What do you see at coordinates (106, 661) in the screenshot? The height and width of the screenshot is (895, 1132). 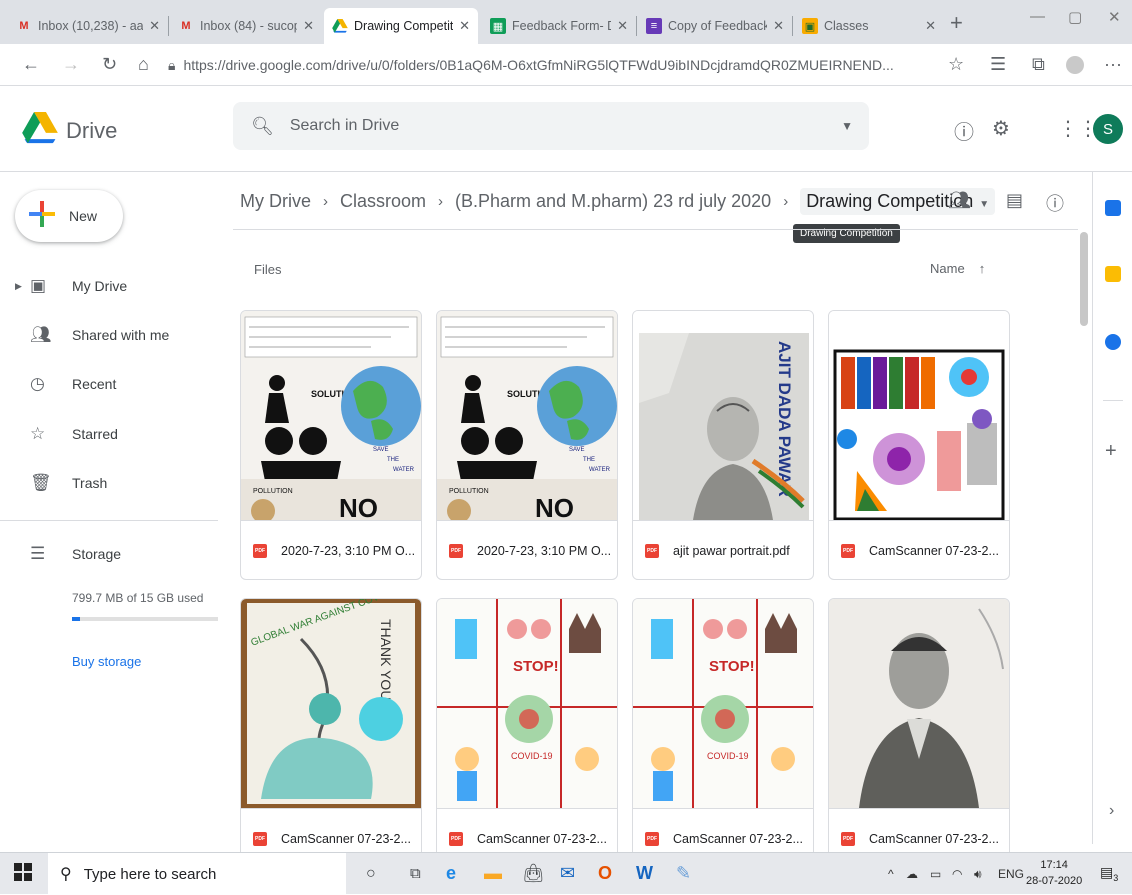 I see `buy-storage-link: Buy storage` at bounding box center [106, 661].